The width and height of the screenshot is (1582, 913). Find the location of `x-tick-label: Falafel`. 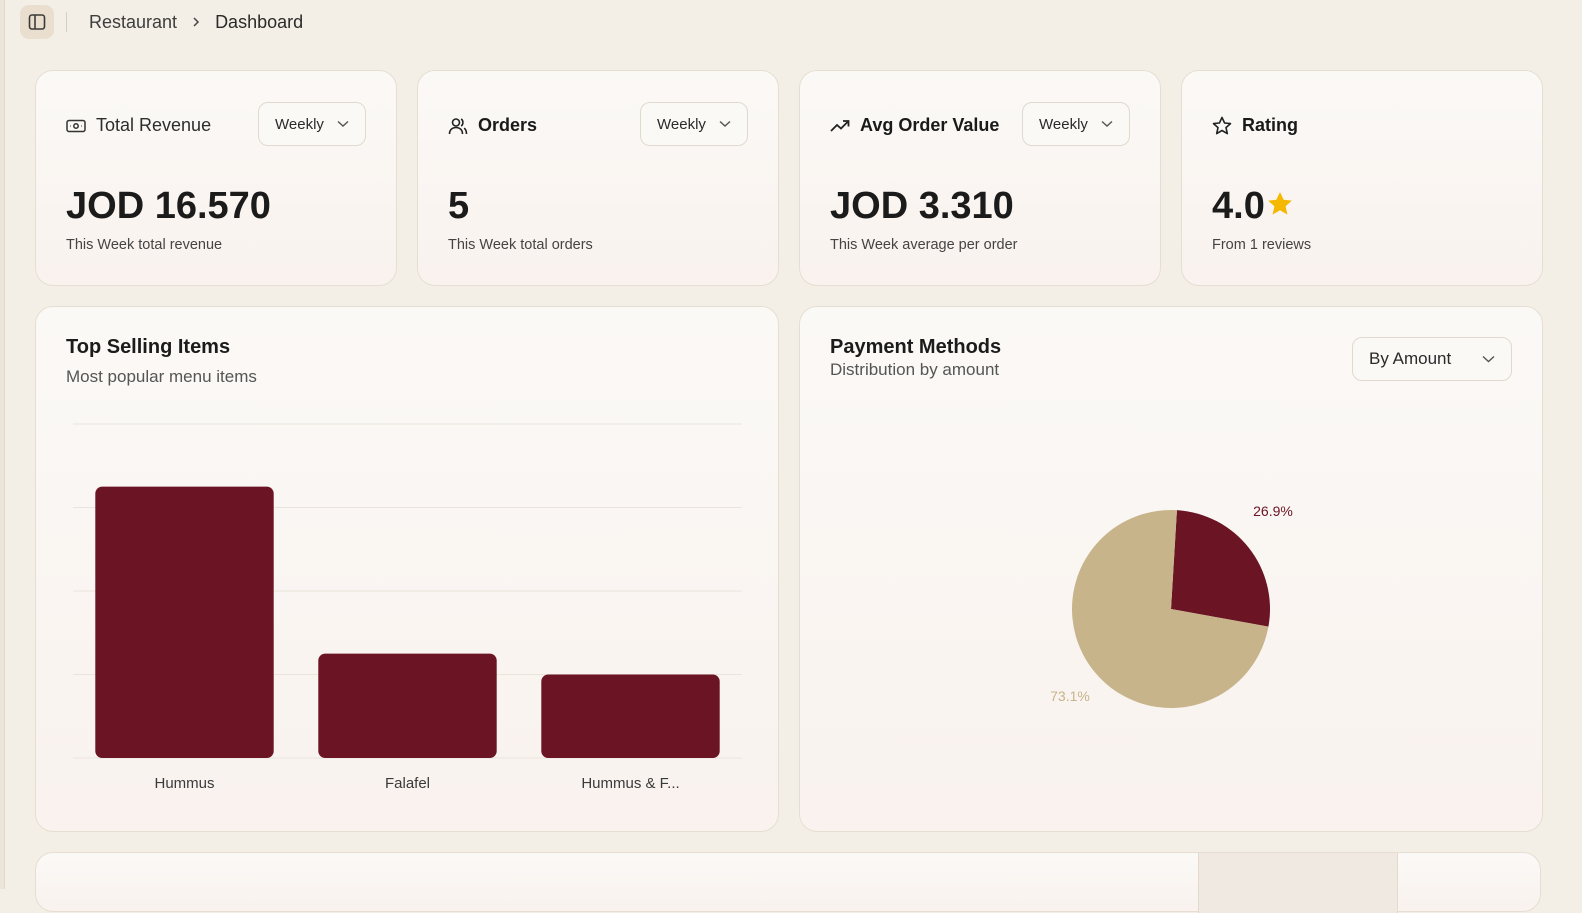

x-tick-label: Falafel is located at coordinates (407, 783).